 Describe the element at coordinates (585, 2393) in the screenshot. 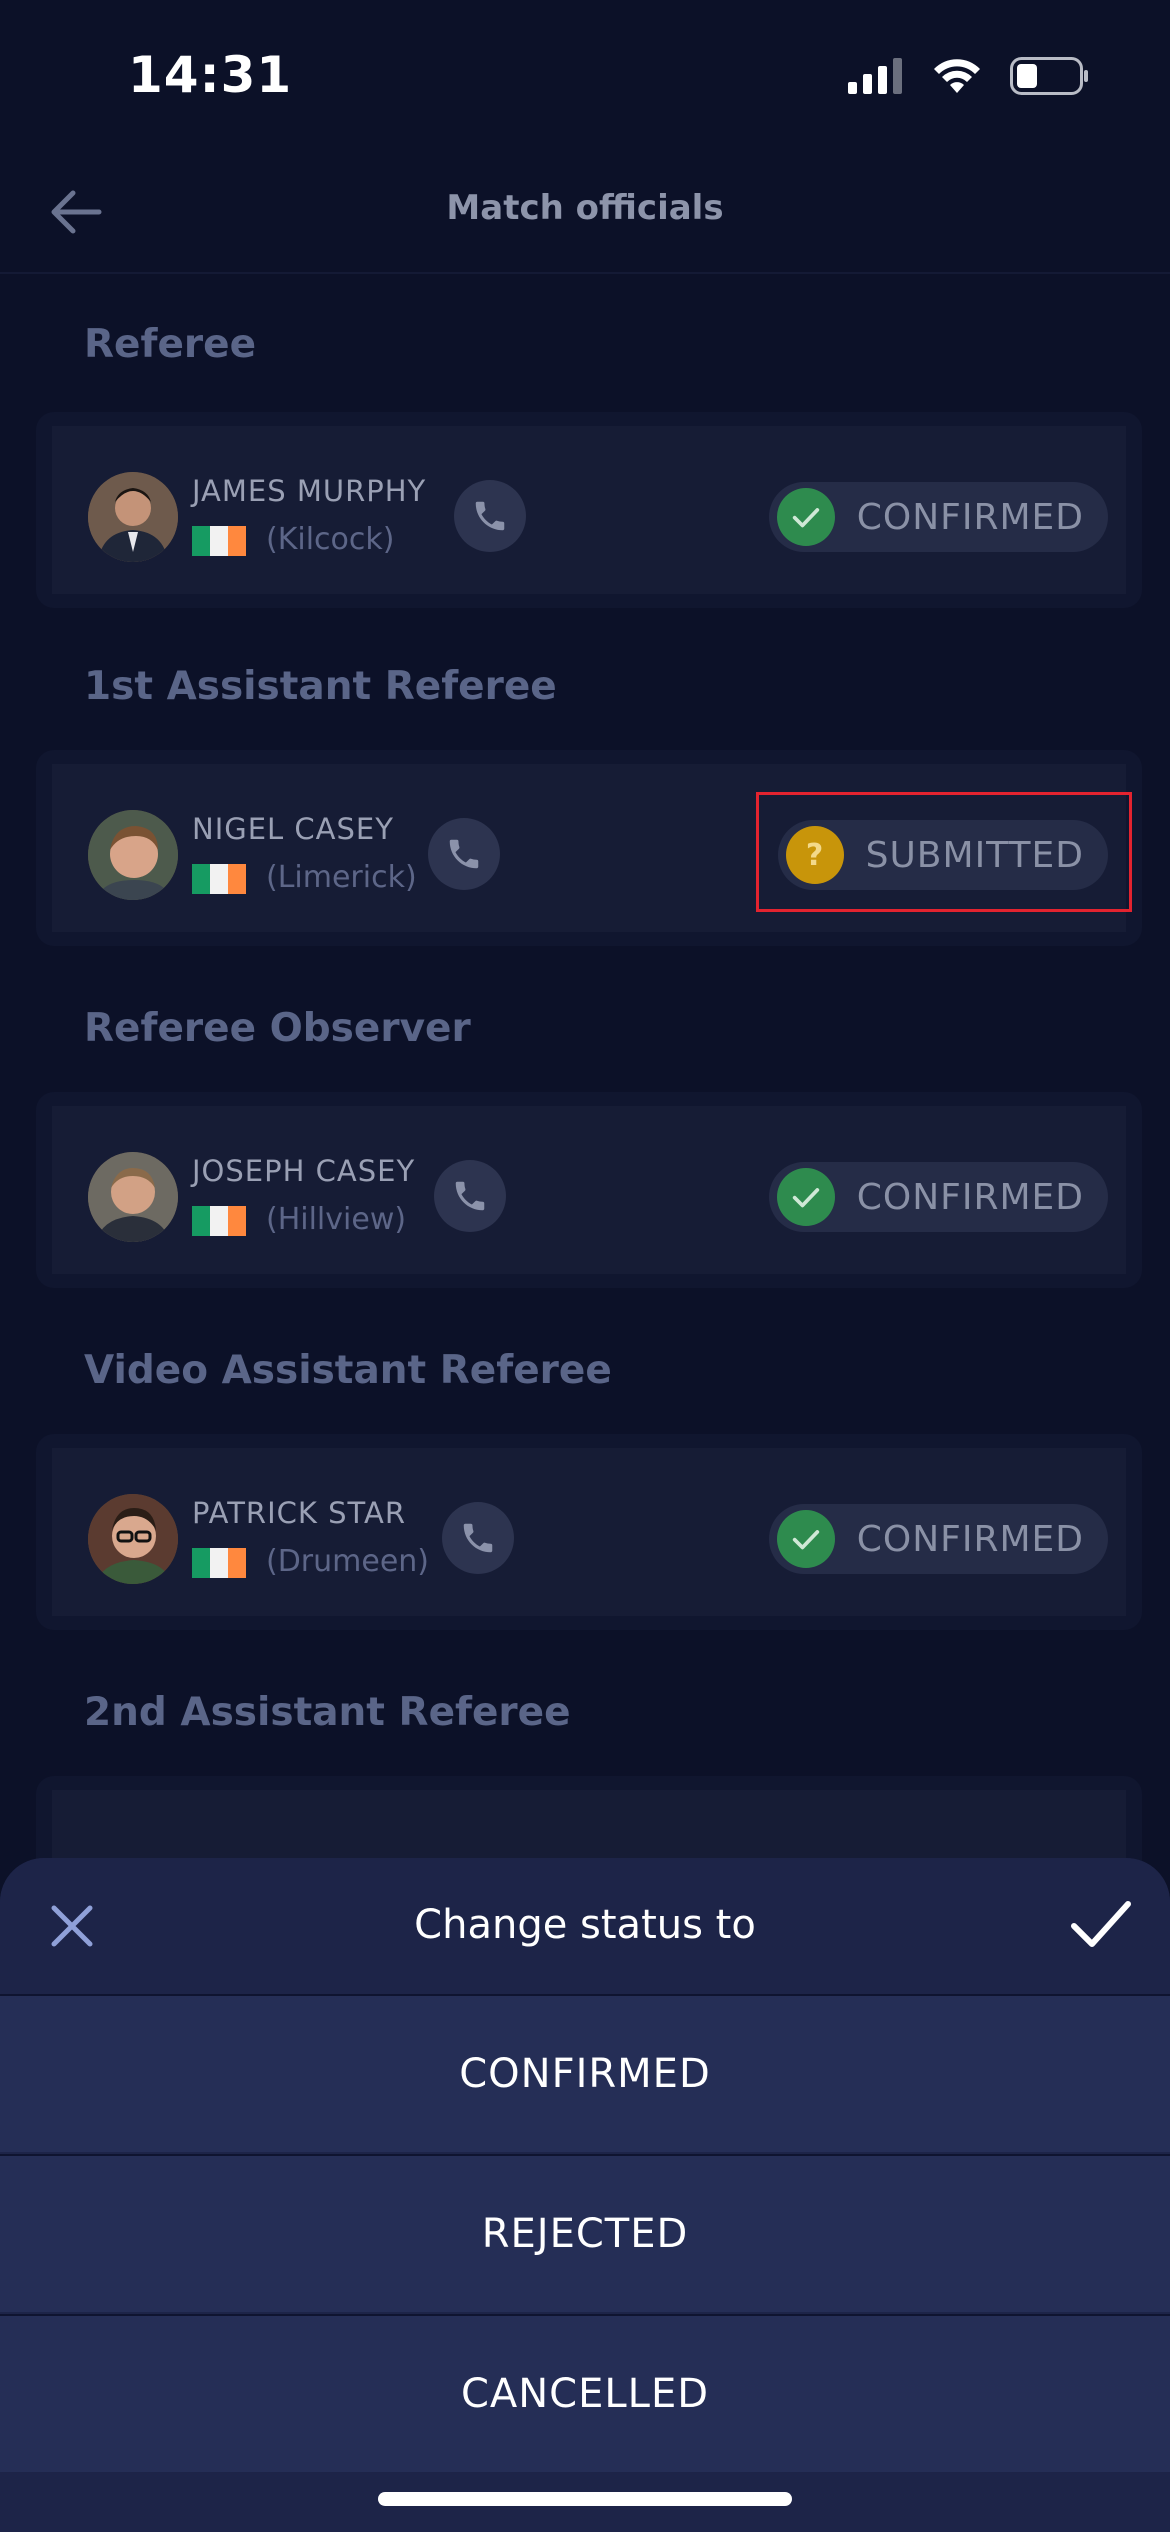

I see `option-cancelled: CANCELLED` at that location.